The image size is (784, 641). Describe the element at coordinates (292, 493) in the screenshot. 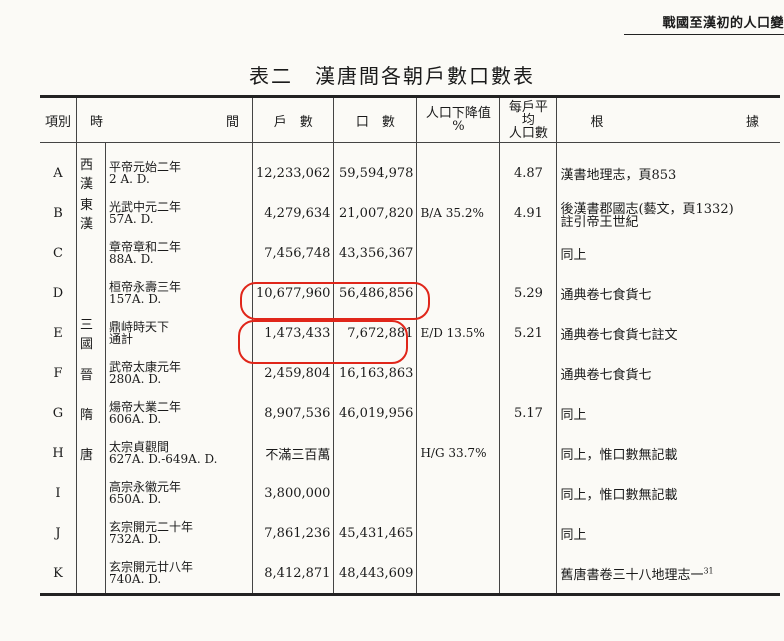

I see `row-households: 3,800,000` at that location.